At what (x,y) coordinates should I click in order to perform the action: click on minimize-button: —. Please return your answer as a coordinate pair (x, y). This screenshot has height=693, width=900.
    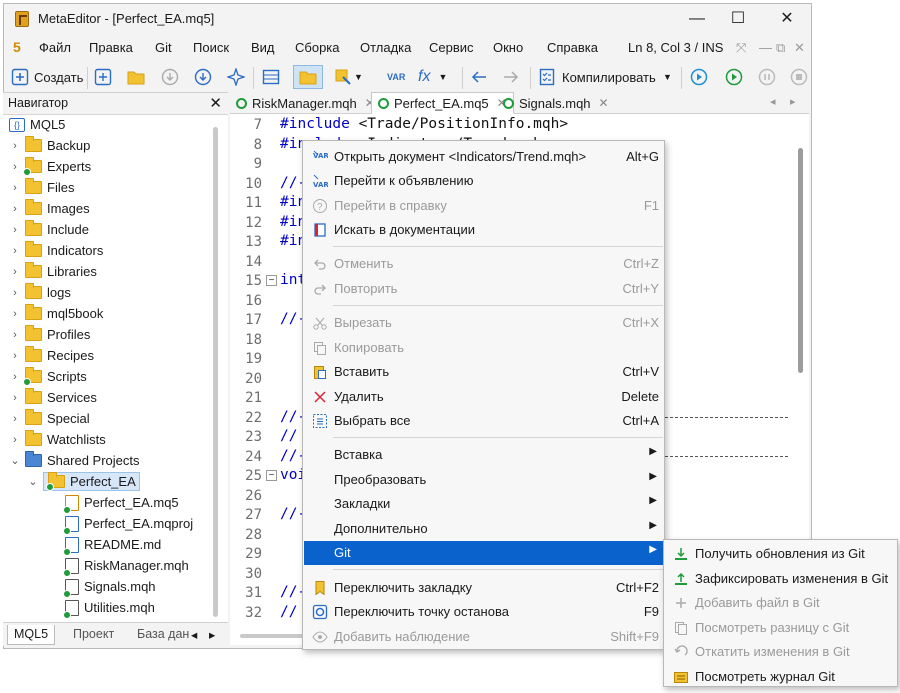
    Looking at the image, I should click on (697, 19).